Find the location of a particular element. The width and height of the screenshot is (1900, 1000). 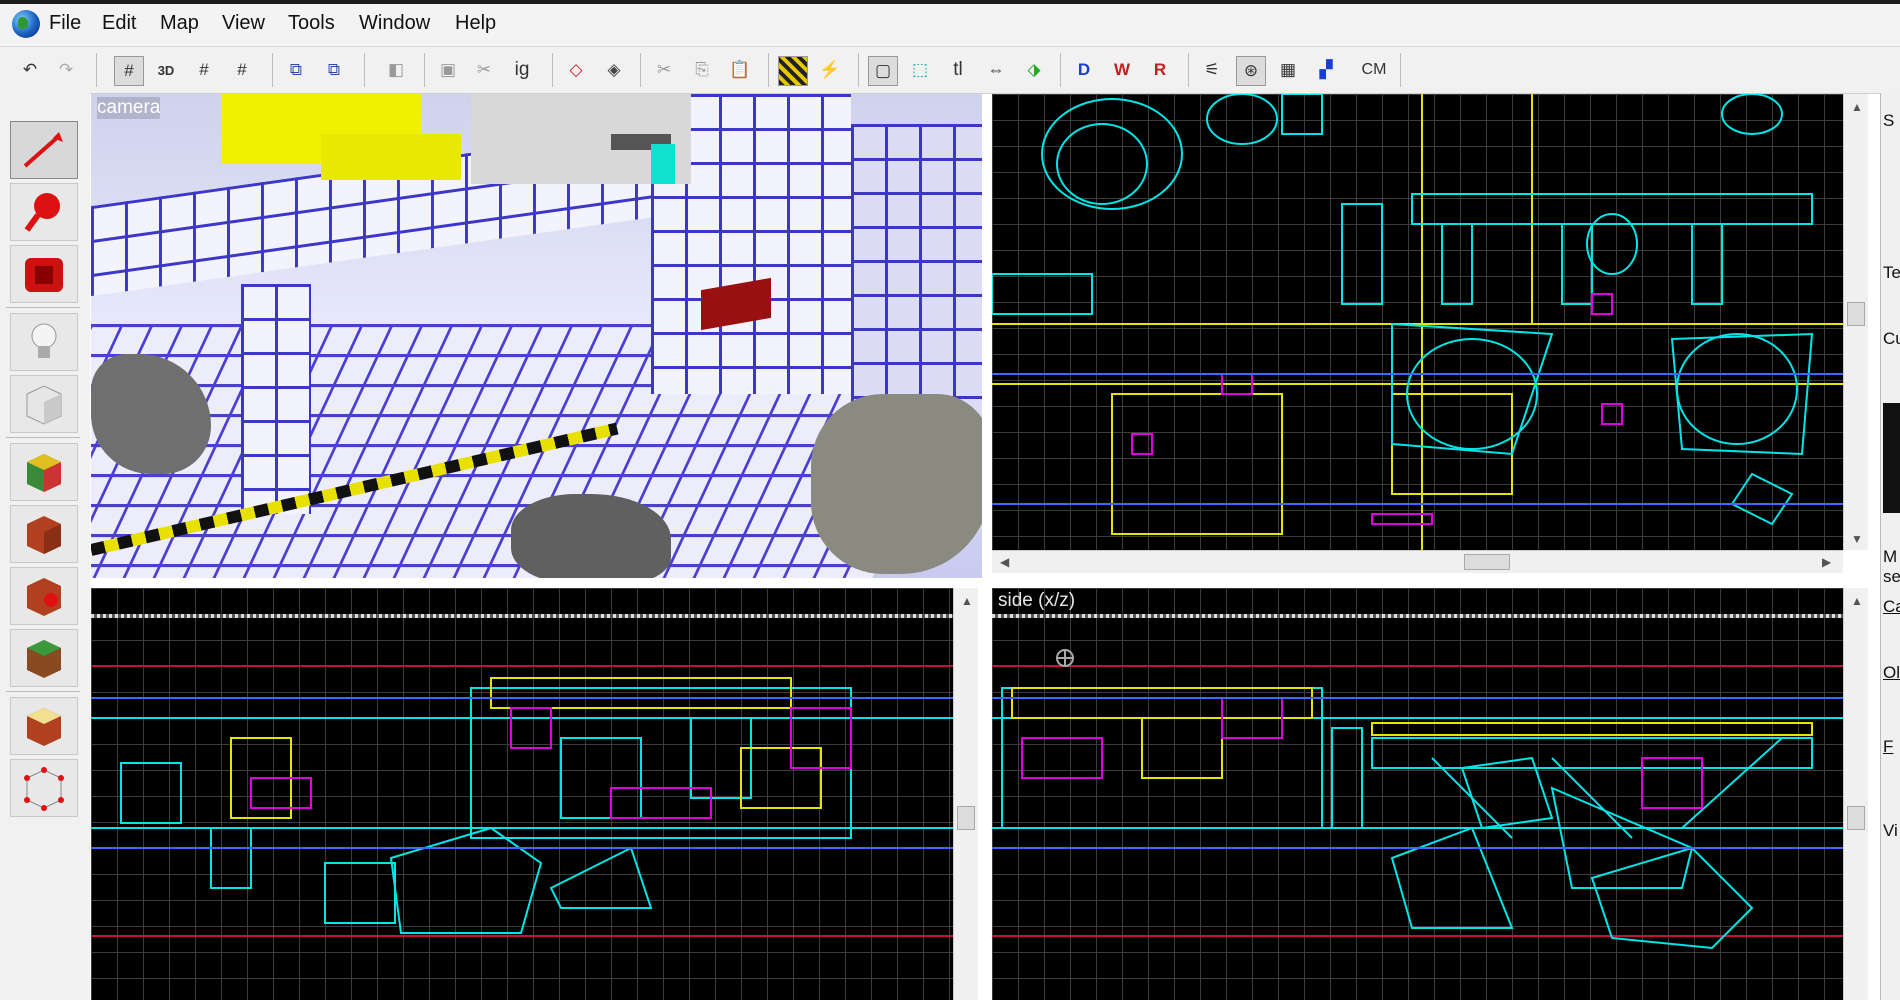

select-arrow-icon is located at coordinates (44, 150).